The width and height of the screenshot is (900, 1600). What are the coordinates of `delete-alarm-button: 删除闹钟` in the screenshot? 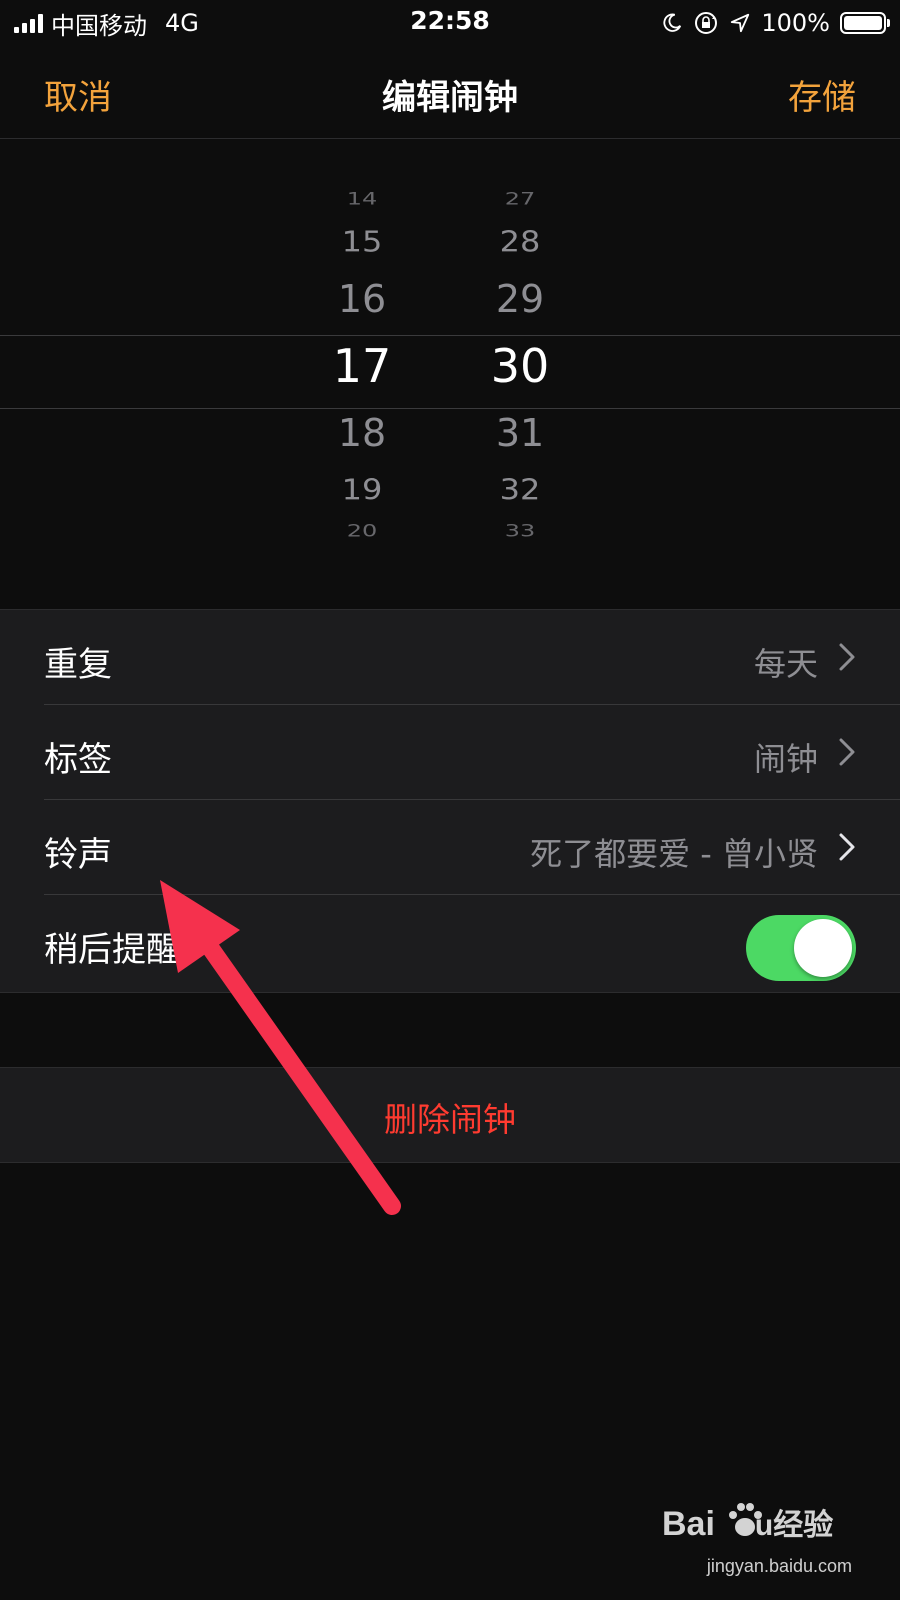 It's located at (450, 1117).